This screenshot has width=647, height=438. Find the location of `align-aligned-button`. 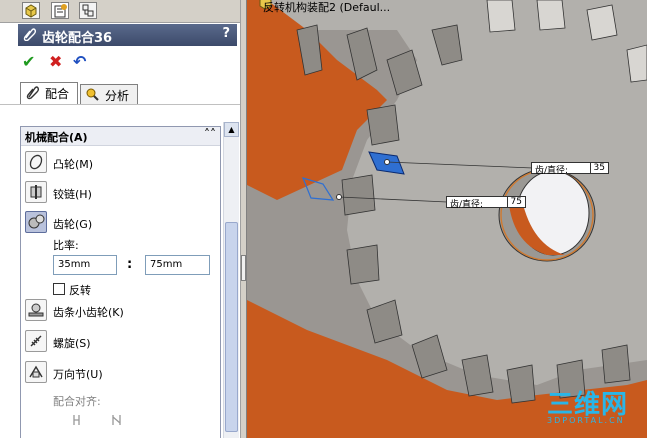

align-aligned-button is located at coordinates (81, 420).